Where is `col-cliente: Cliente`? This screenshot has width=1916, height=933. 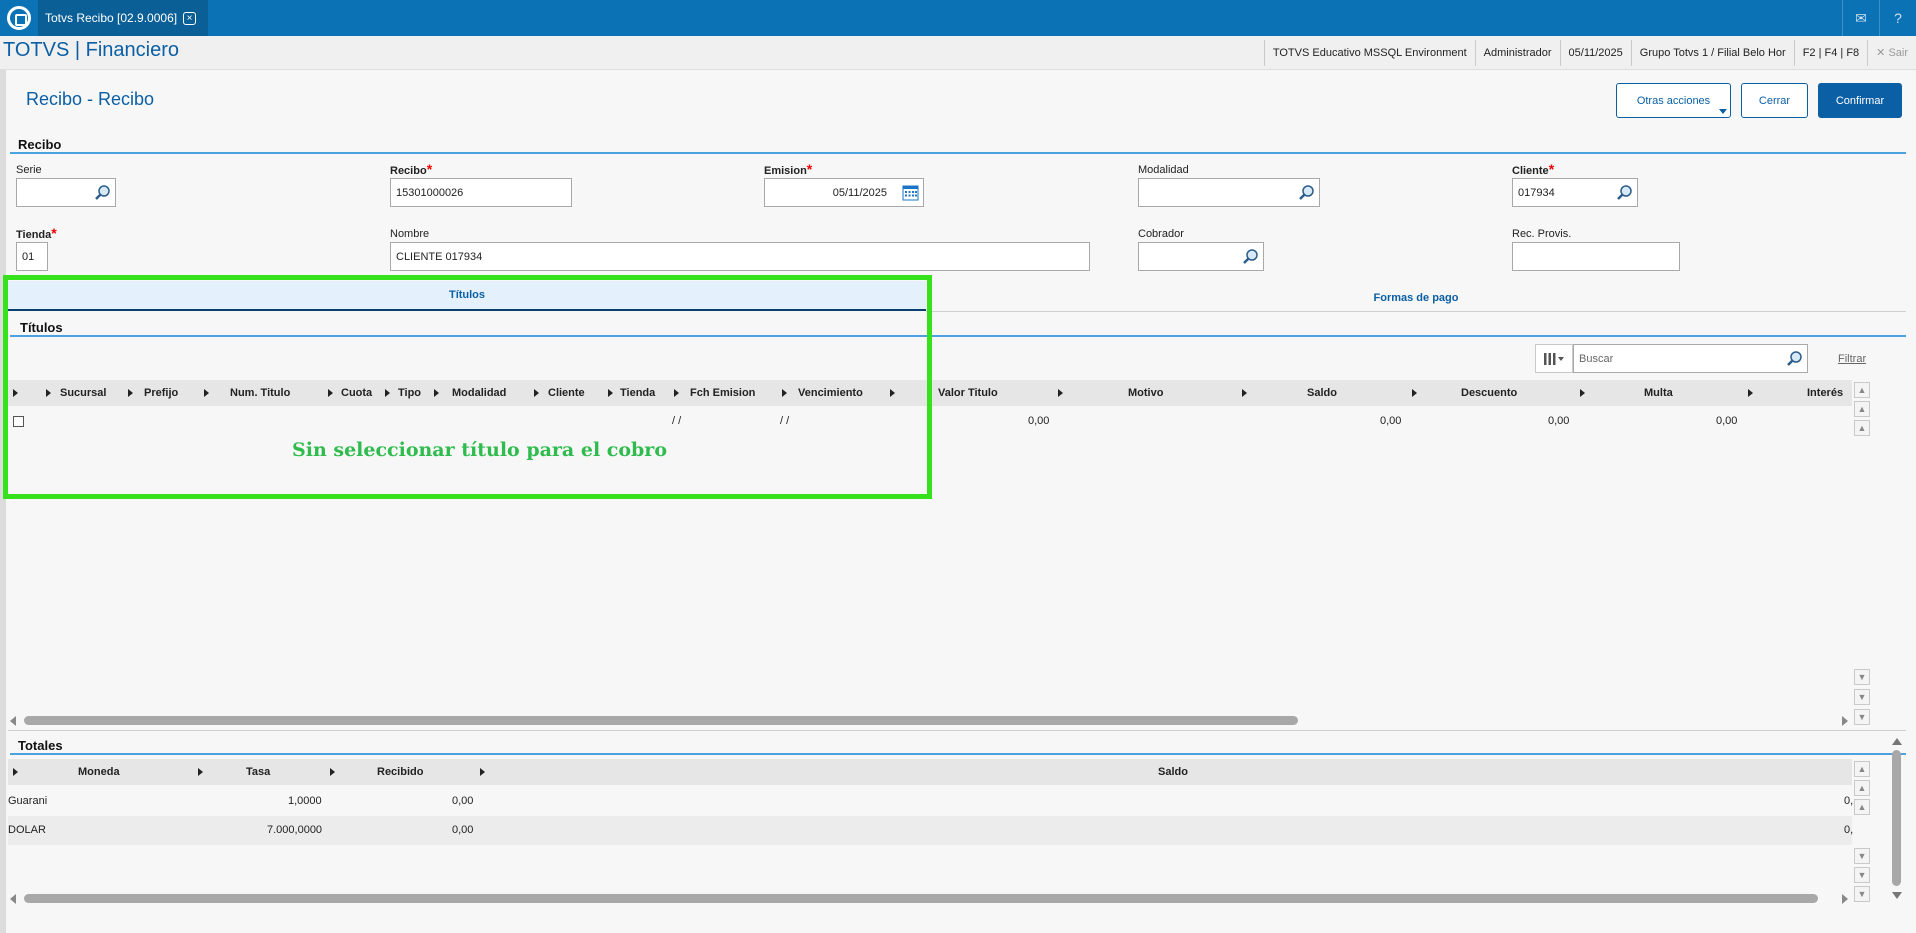 col-cliente: Cliente is located at coordinates (566, 393).